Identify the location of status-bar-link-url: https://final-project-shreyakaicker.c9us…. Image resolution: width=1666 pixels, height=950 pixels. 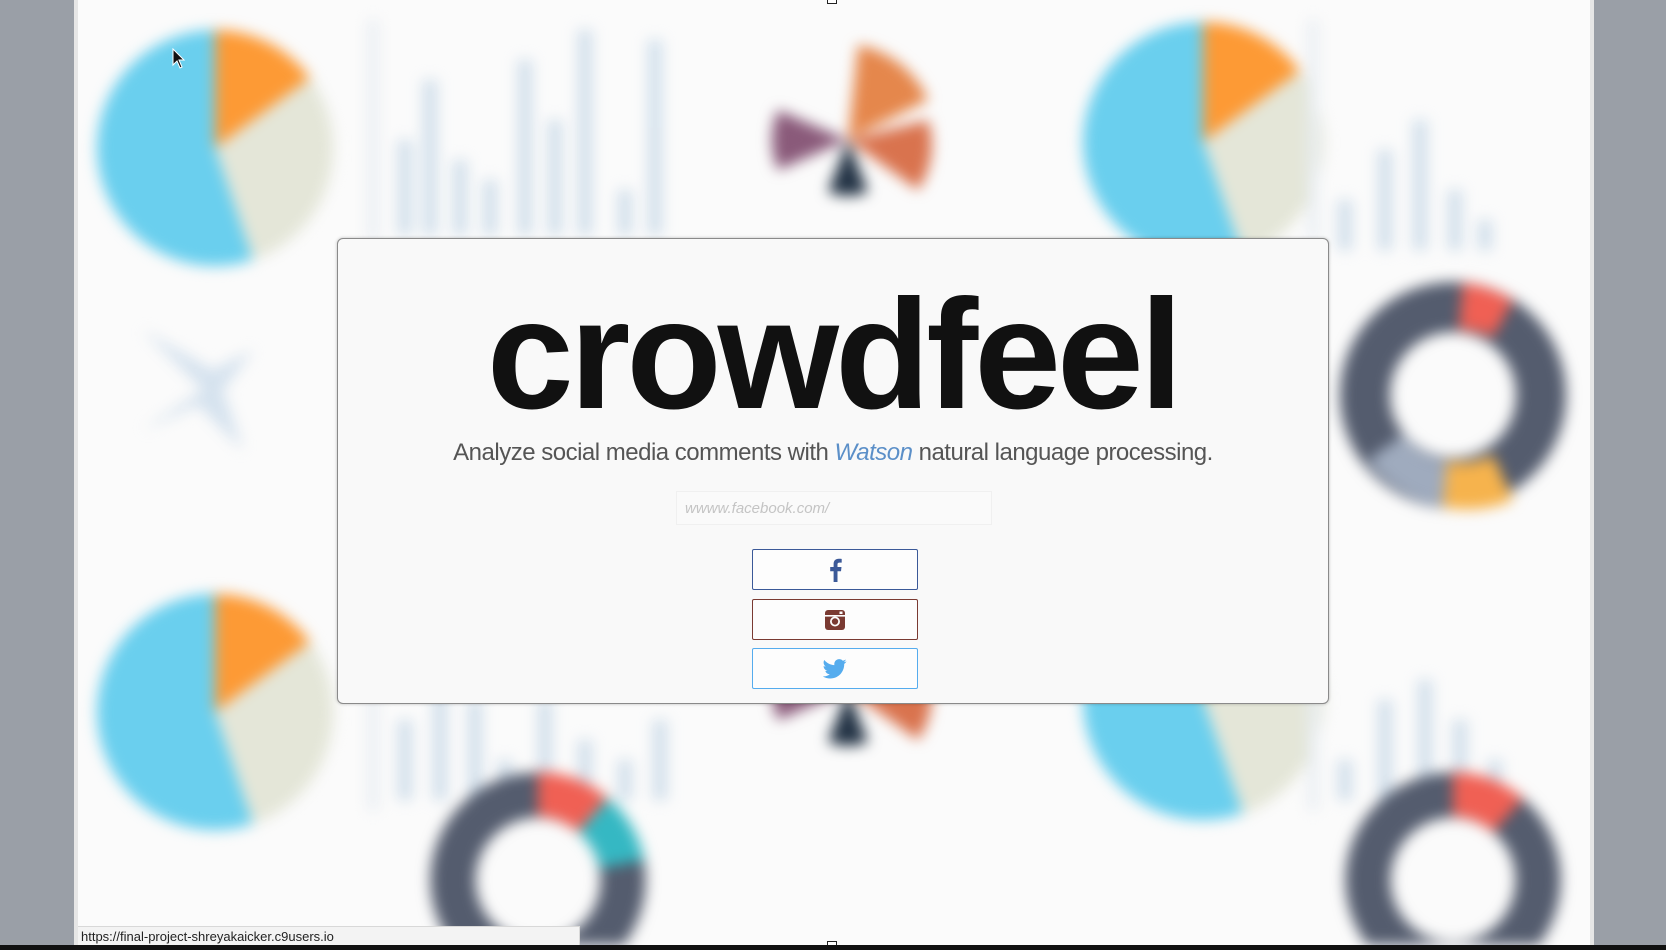
(329, 935).